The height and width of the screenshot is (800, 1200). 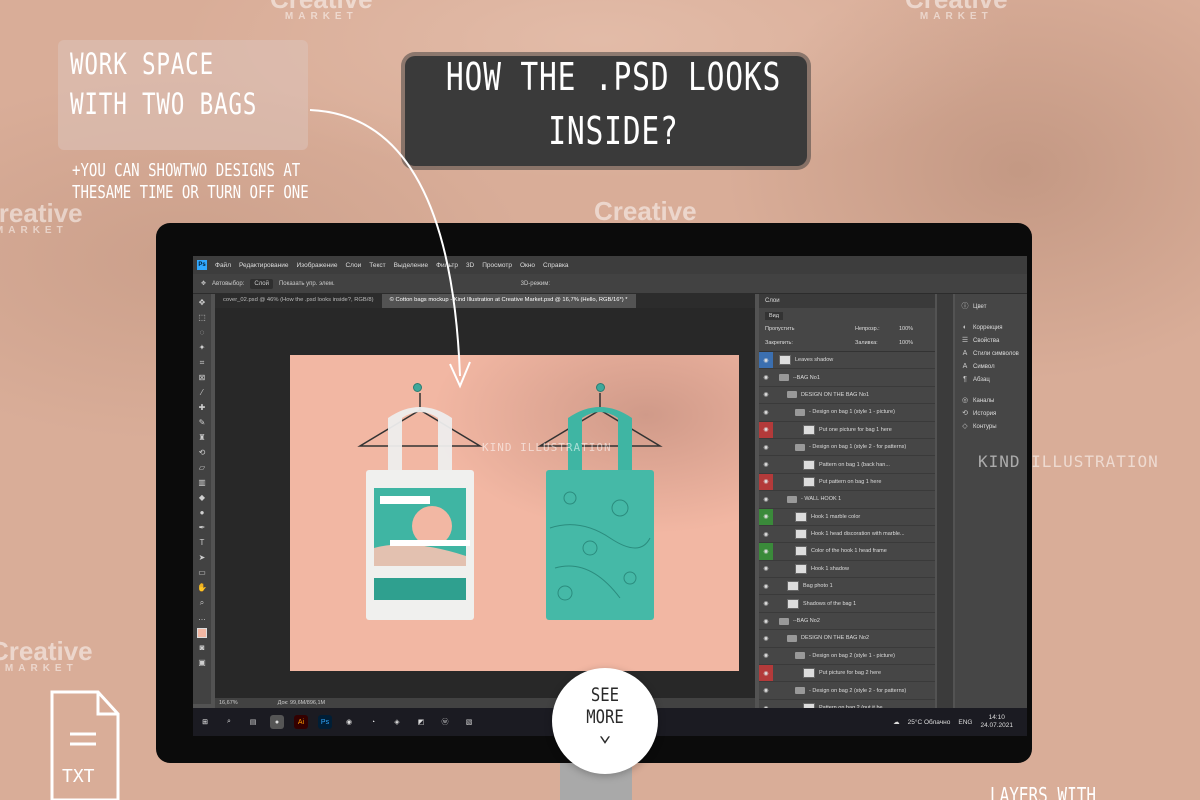 I want to click on layer-row: ◉ DESIGN ON THE BAG No1, so click(x=847, y=396).